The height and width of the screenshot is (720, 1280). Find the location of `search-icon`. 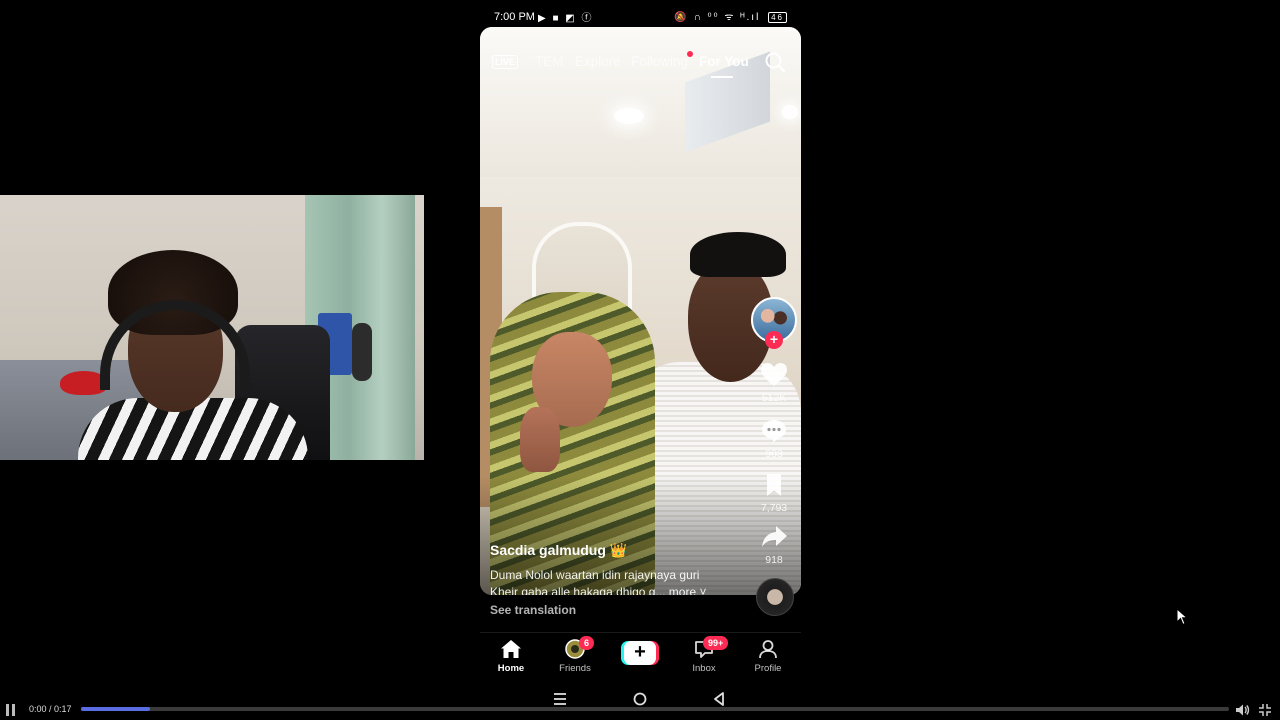

search-icon is located at coordinates (775, 62).